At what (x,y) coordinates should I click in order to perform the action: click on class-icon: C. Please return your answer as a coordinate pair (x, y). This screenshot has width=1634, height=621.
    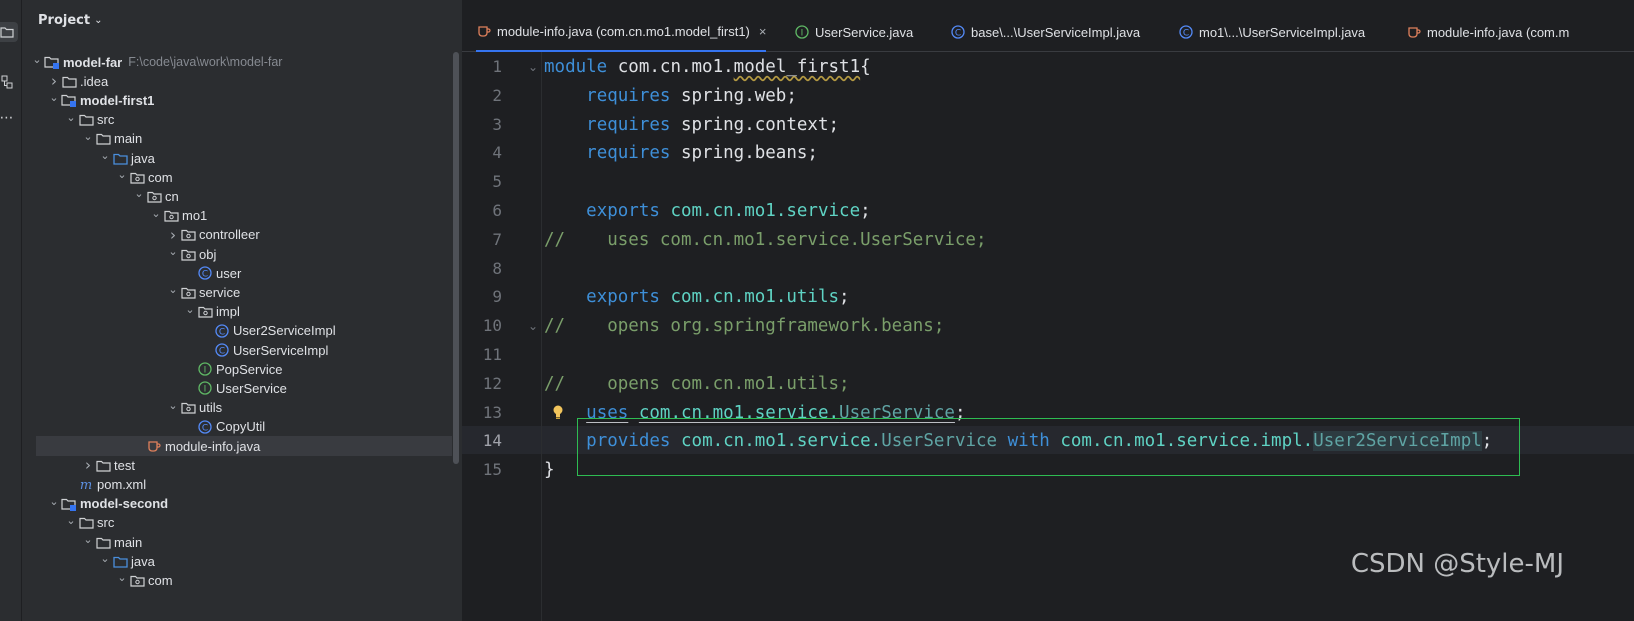
    Looking at the image, I should click on (1186, 32).